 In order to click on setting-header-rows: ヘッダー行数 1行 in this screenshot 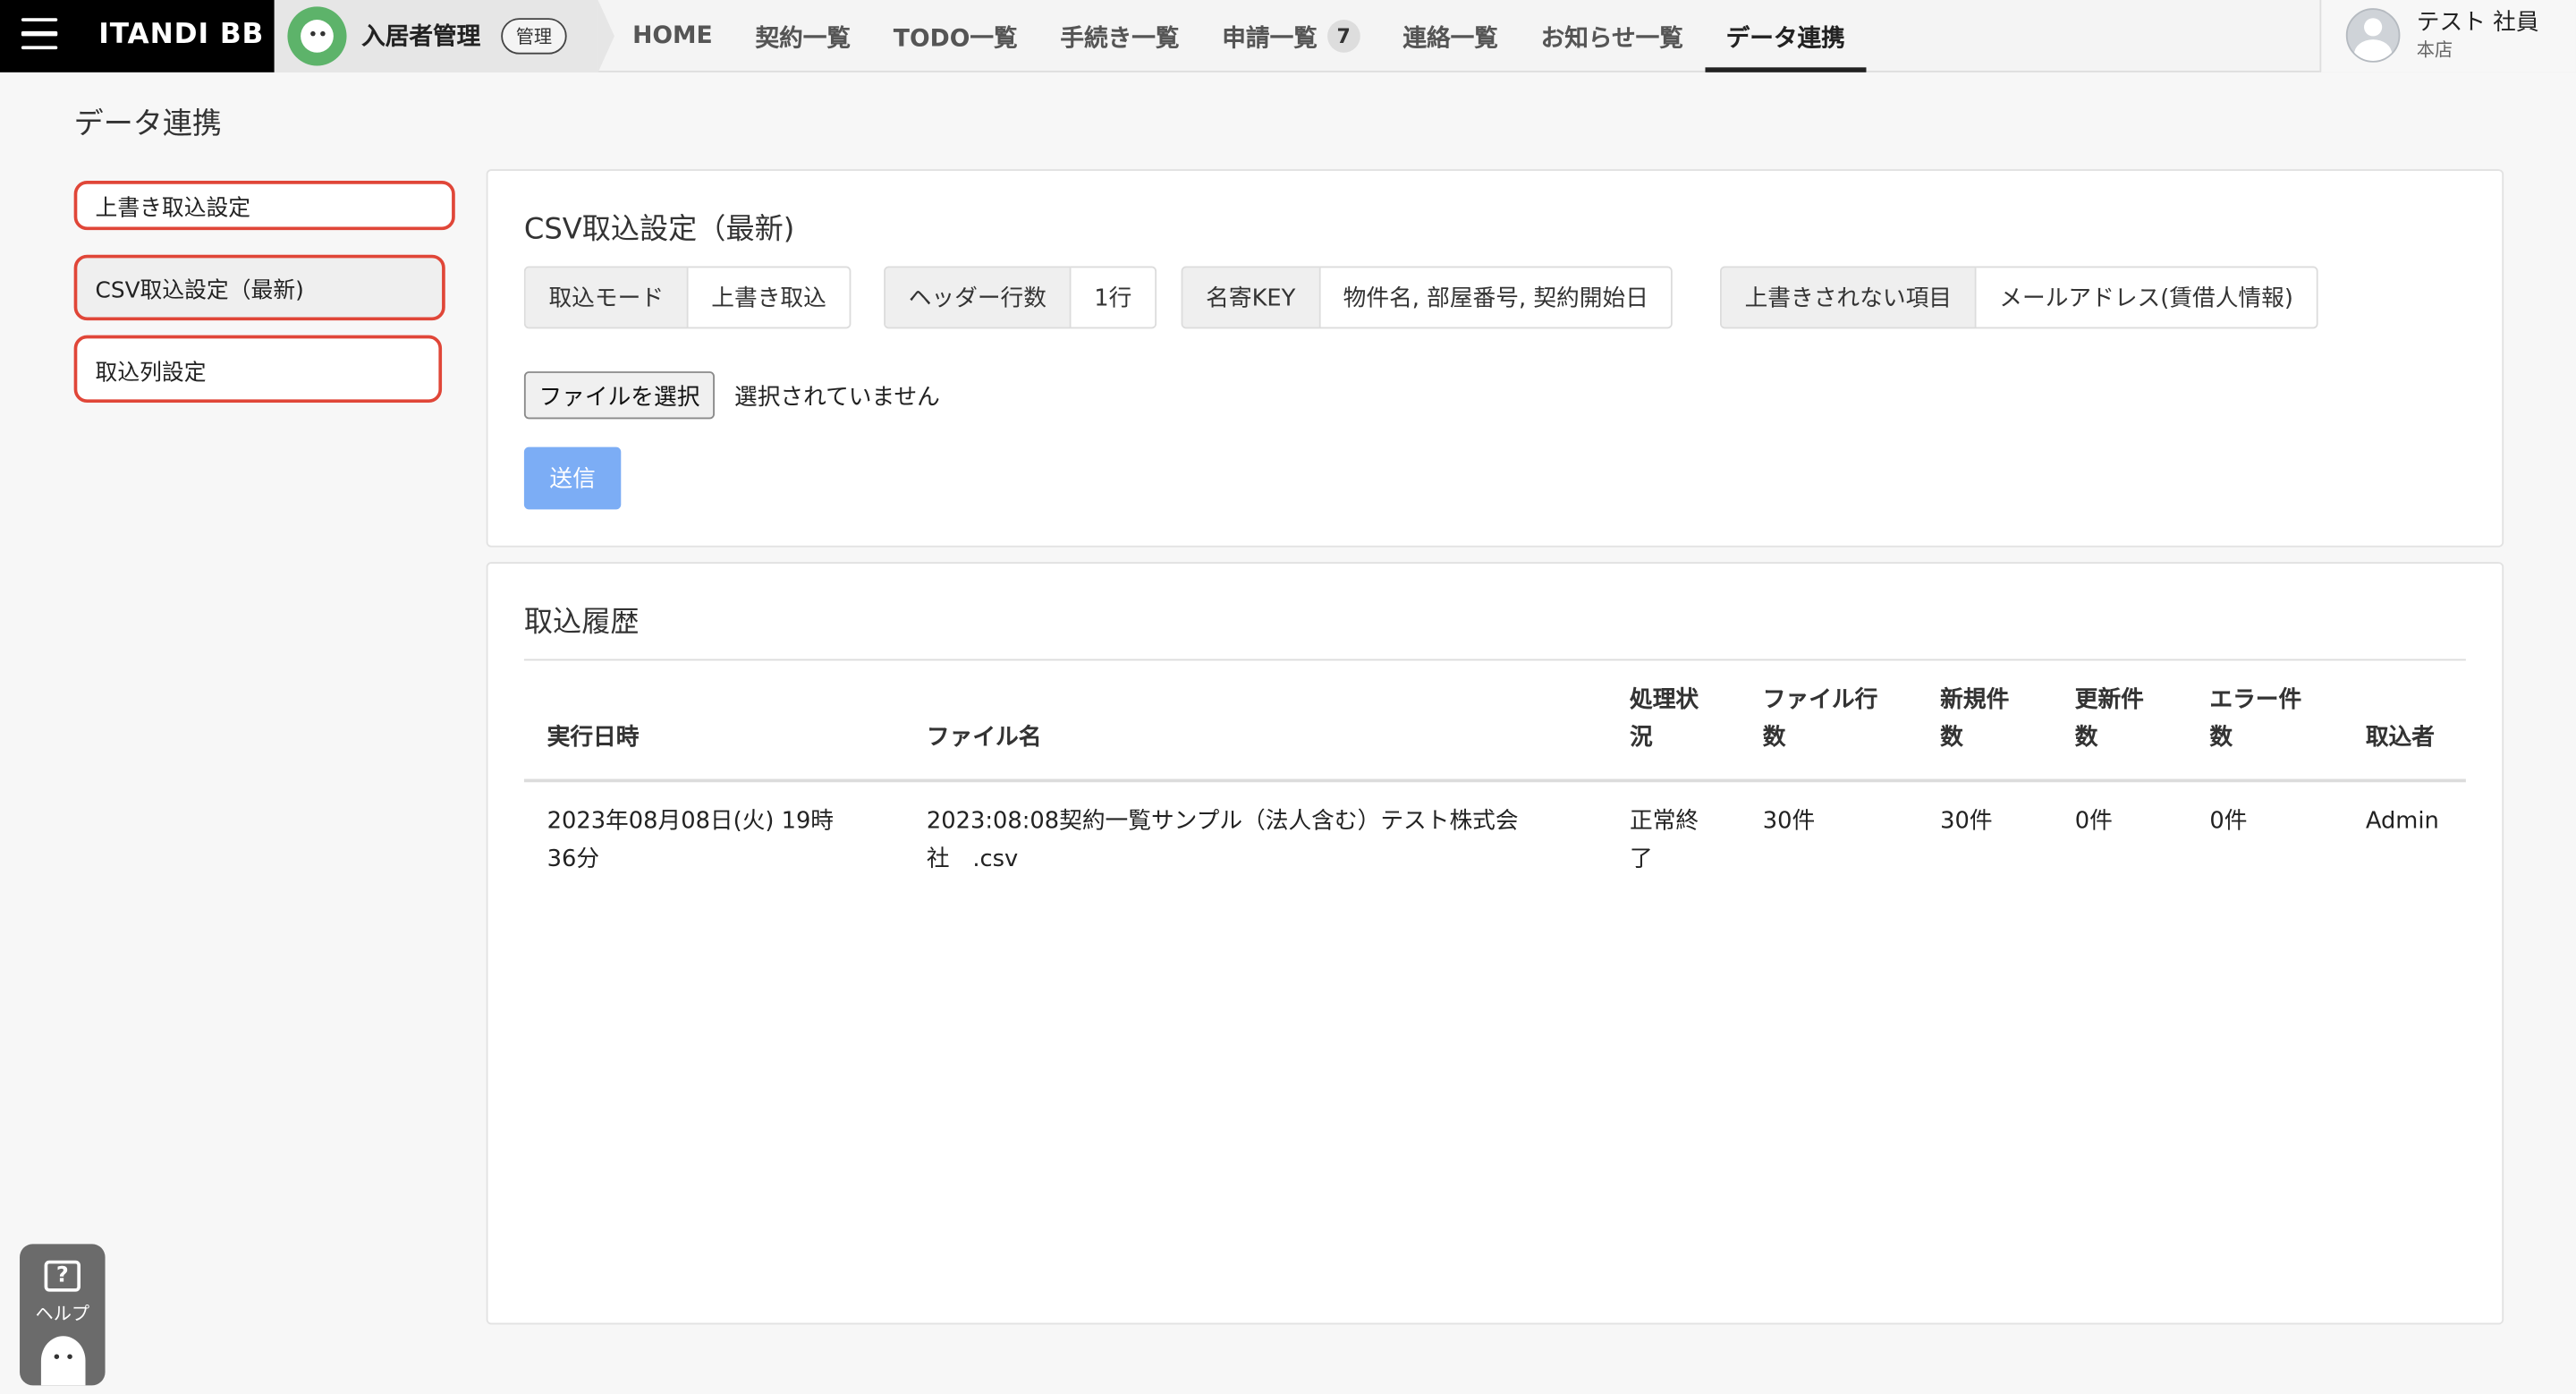, I will do `click(1020, 297)`.